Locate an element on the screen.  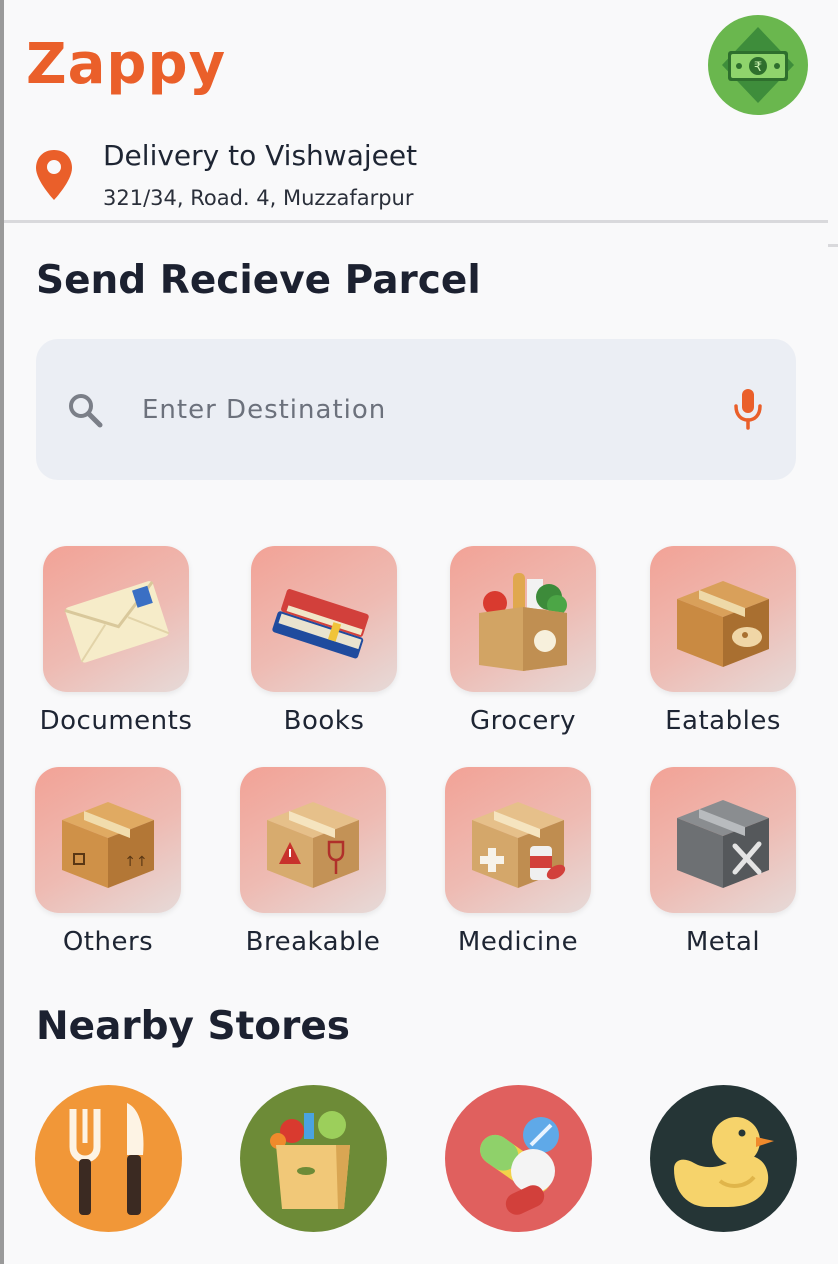
category-label: Metal is located at coordinates (723, 942).